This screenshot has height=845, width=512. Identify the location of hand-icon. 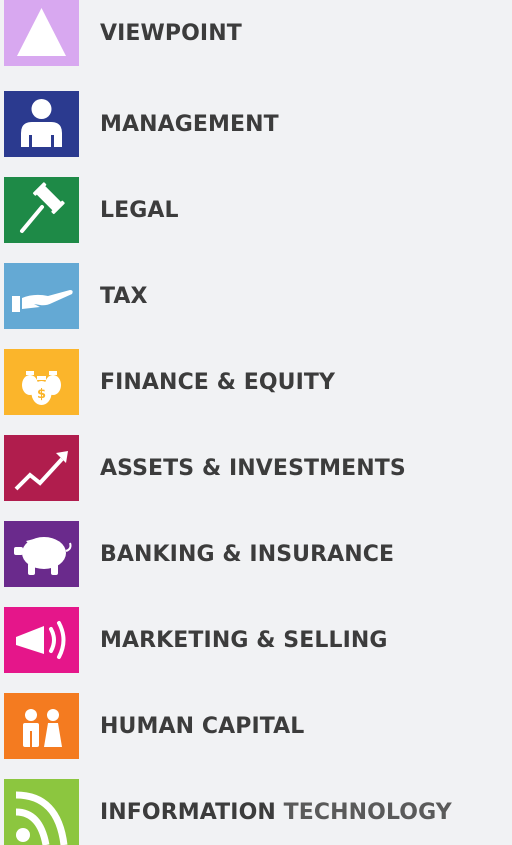
(42, 301).